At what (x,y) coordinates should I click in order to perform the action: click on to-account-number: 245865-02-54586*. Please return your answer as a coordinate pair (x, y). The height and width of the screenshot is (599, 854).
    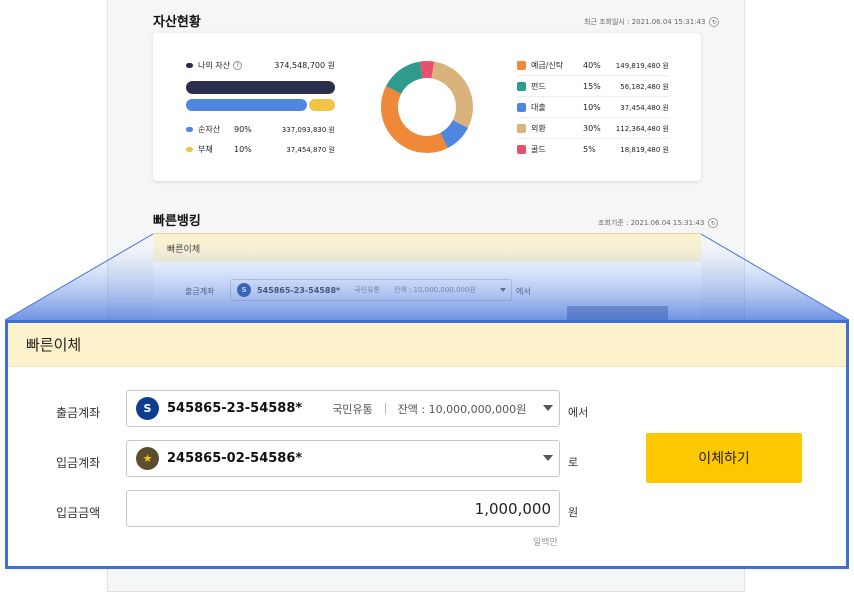
    Looking at the image, I should click on (235, 458).